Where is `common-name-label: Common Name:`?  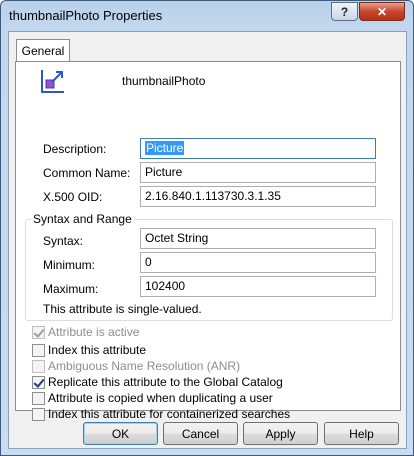 common-name-label: Common Name: is located at coordinates (87, 173).